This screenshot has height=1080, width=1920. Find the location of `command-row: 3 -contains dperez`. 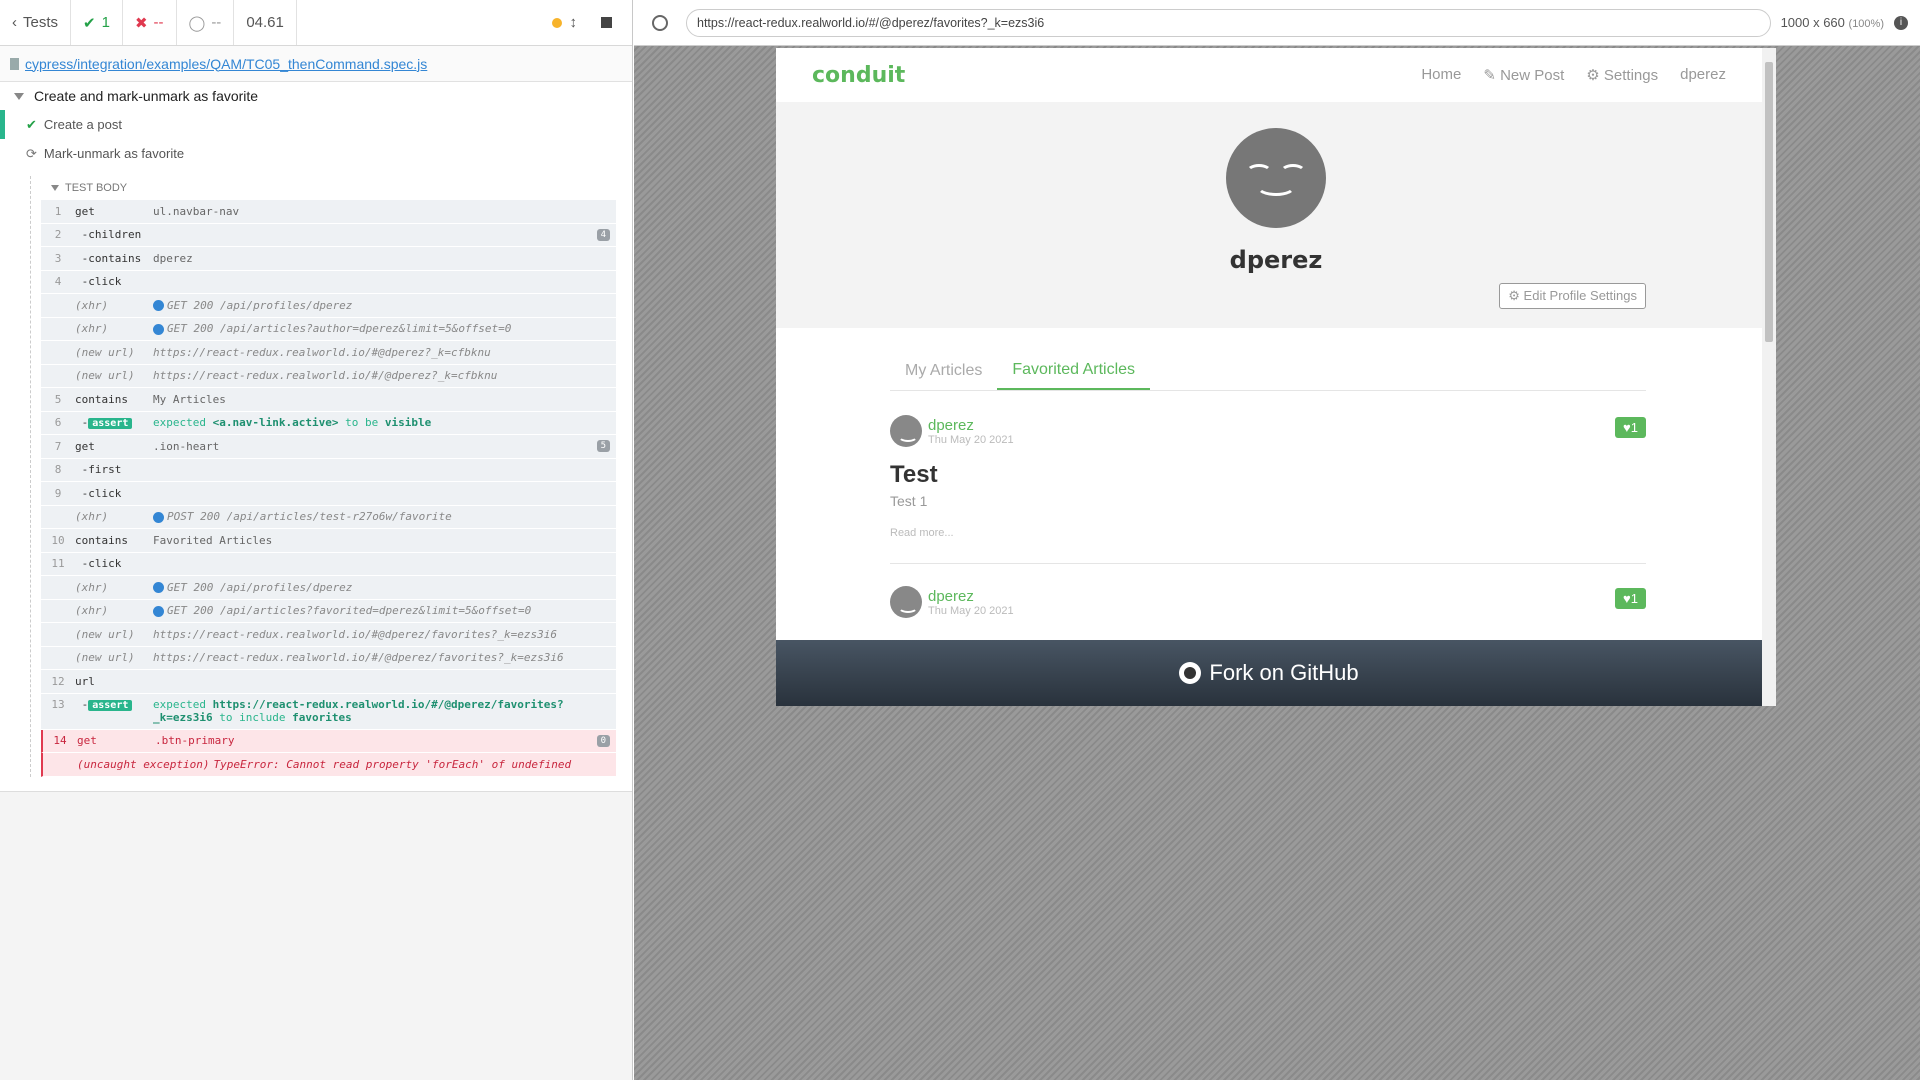

command-row: 3 -contains dperez is located at coordinates (328, 259).